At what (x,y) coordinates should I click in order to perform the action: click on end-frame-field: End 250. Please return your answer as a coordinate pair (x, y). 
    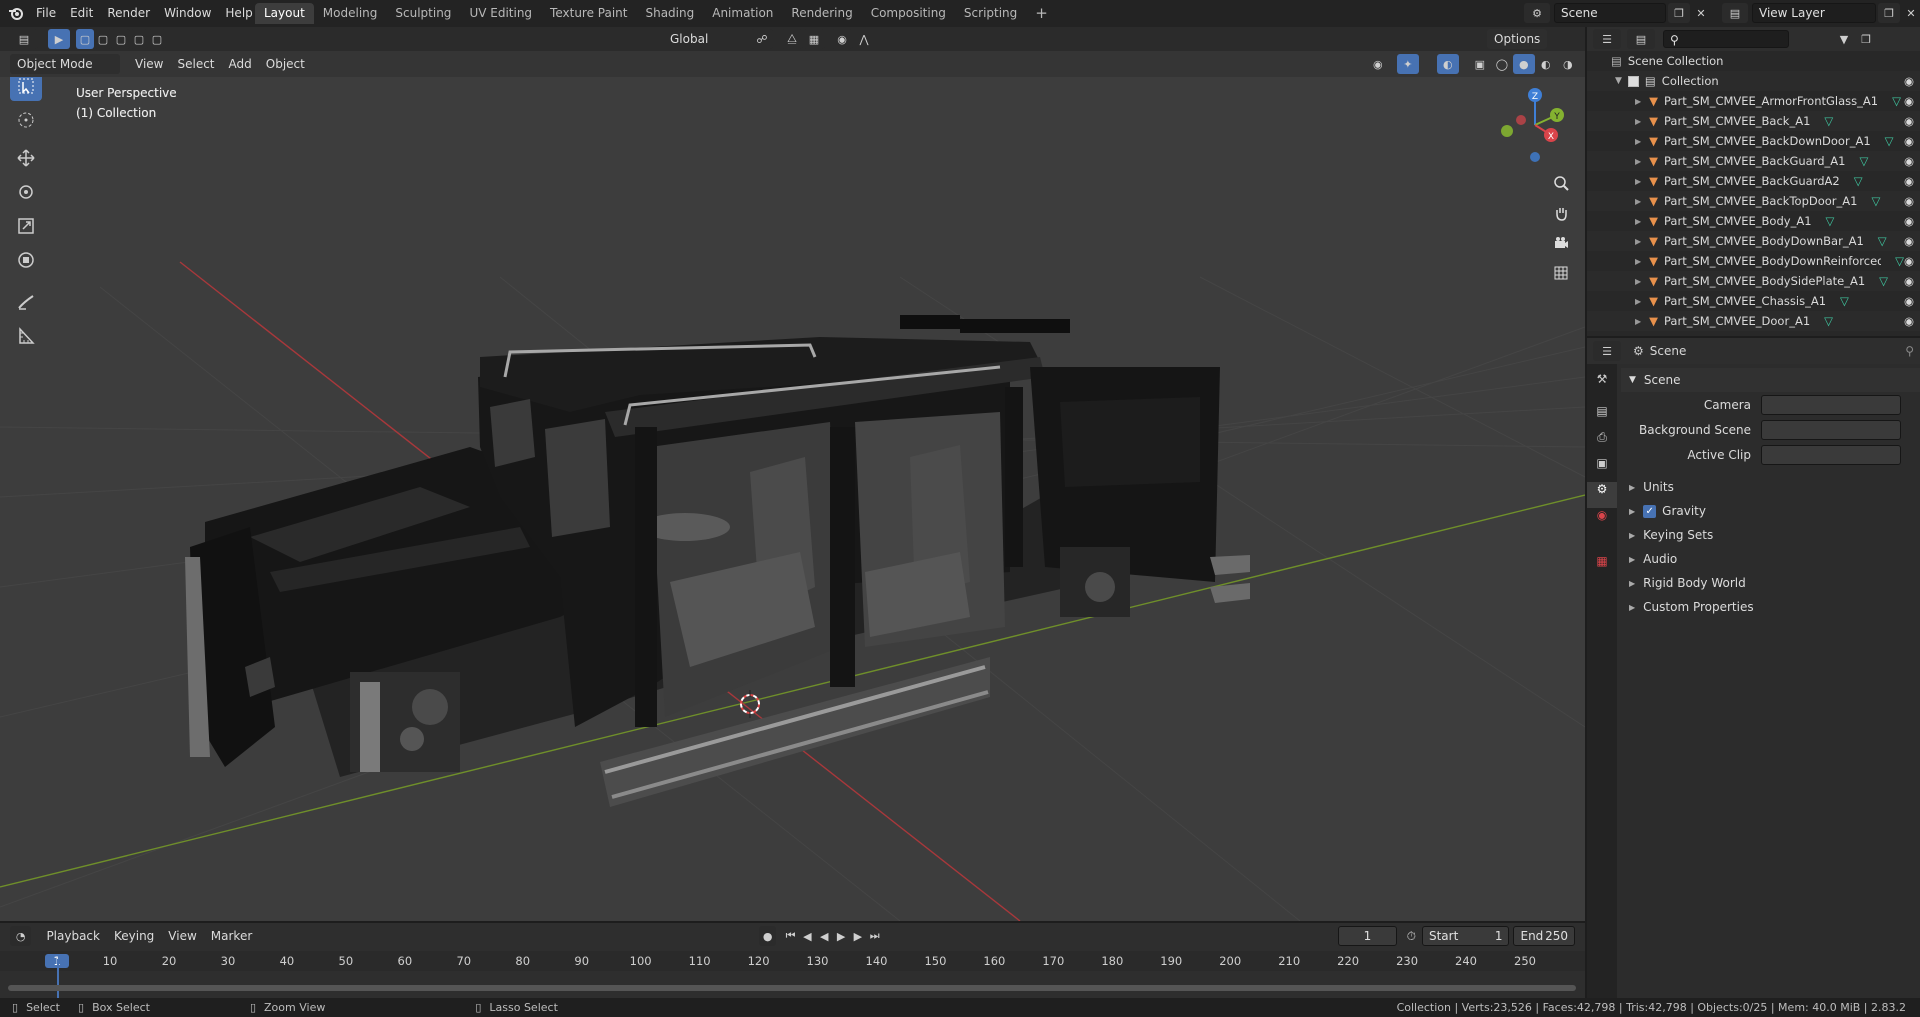
    Looking at the image, I should click on (1544, 936).